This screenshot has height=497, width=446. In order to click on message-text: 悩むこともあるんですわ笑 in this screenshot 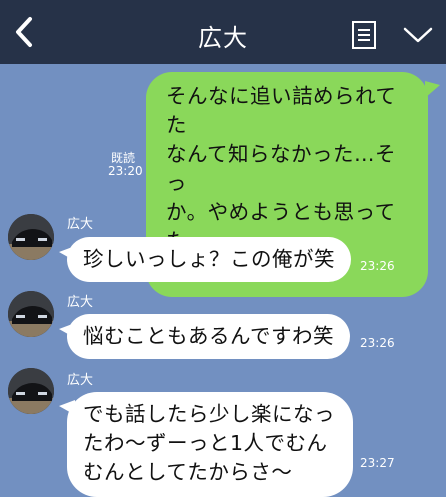, I will do `click(208, 336)`.